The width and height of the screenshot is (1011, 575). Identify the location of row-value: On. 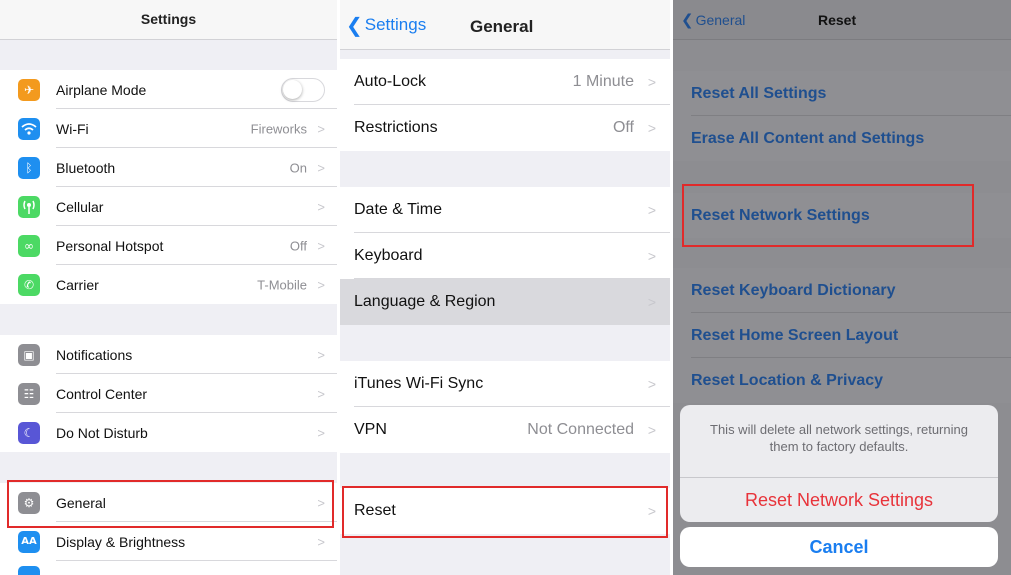
(298, 167).